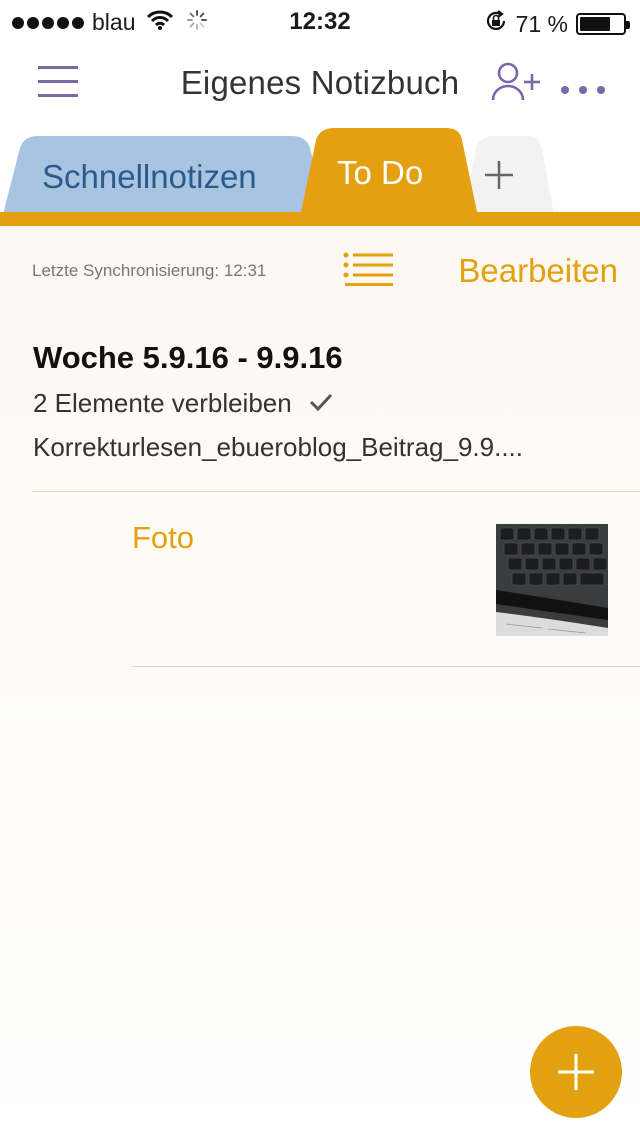 The height and width of the screenshot is (1136, 640). I want to click on keyboard-photo-thumbnail, so click(552, 580).